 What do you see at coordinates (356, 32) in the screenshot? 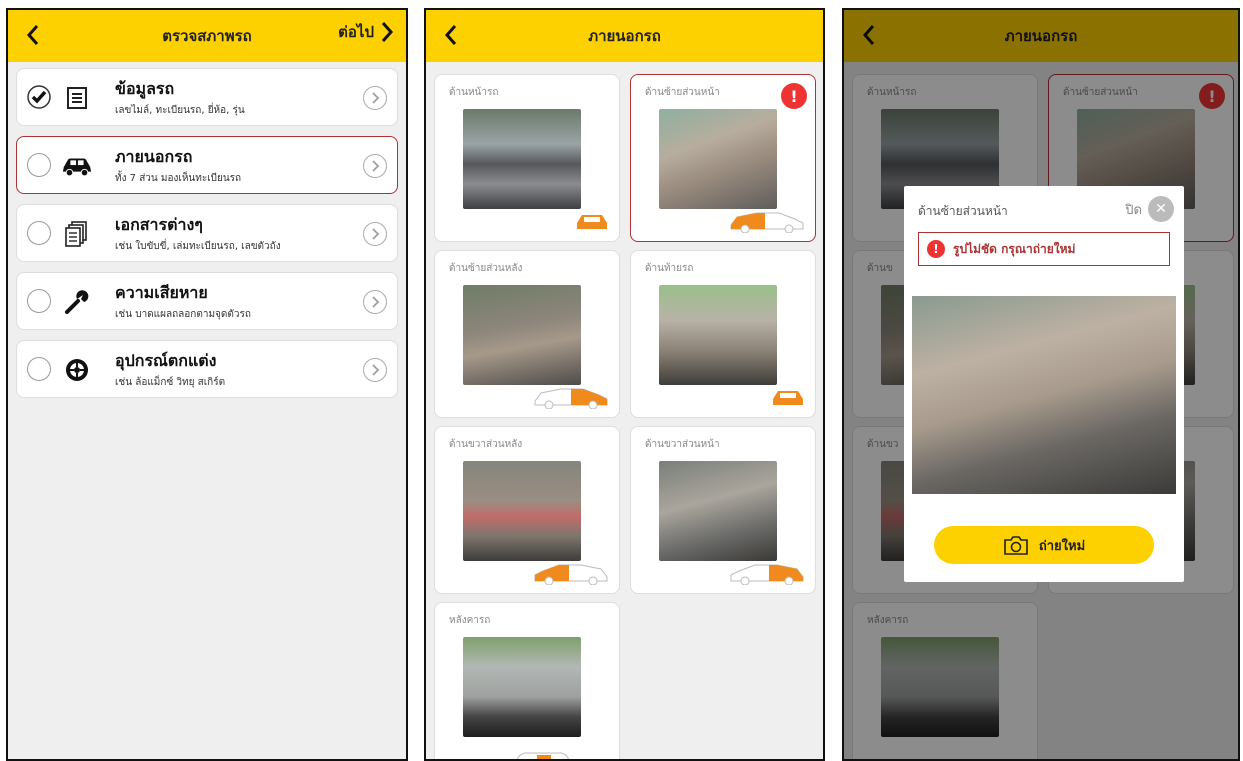
I see `next-label: ต่อไป` at bounding box center [356, 32].